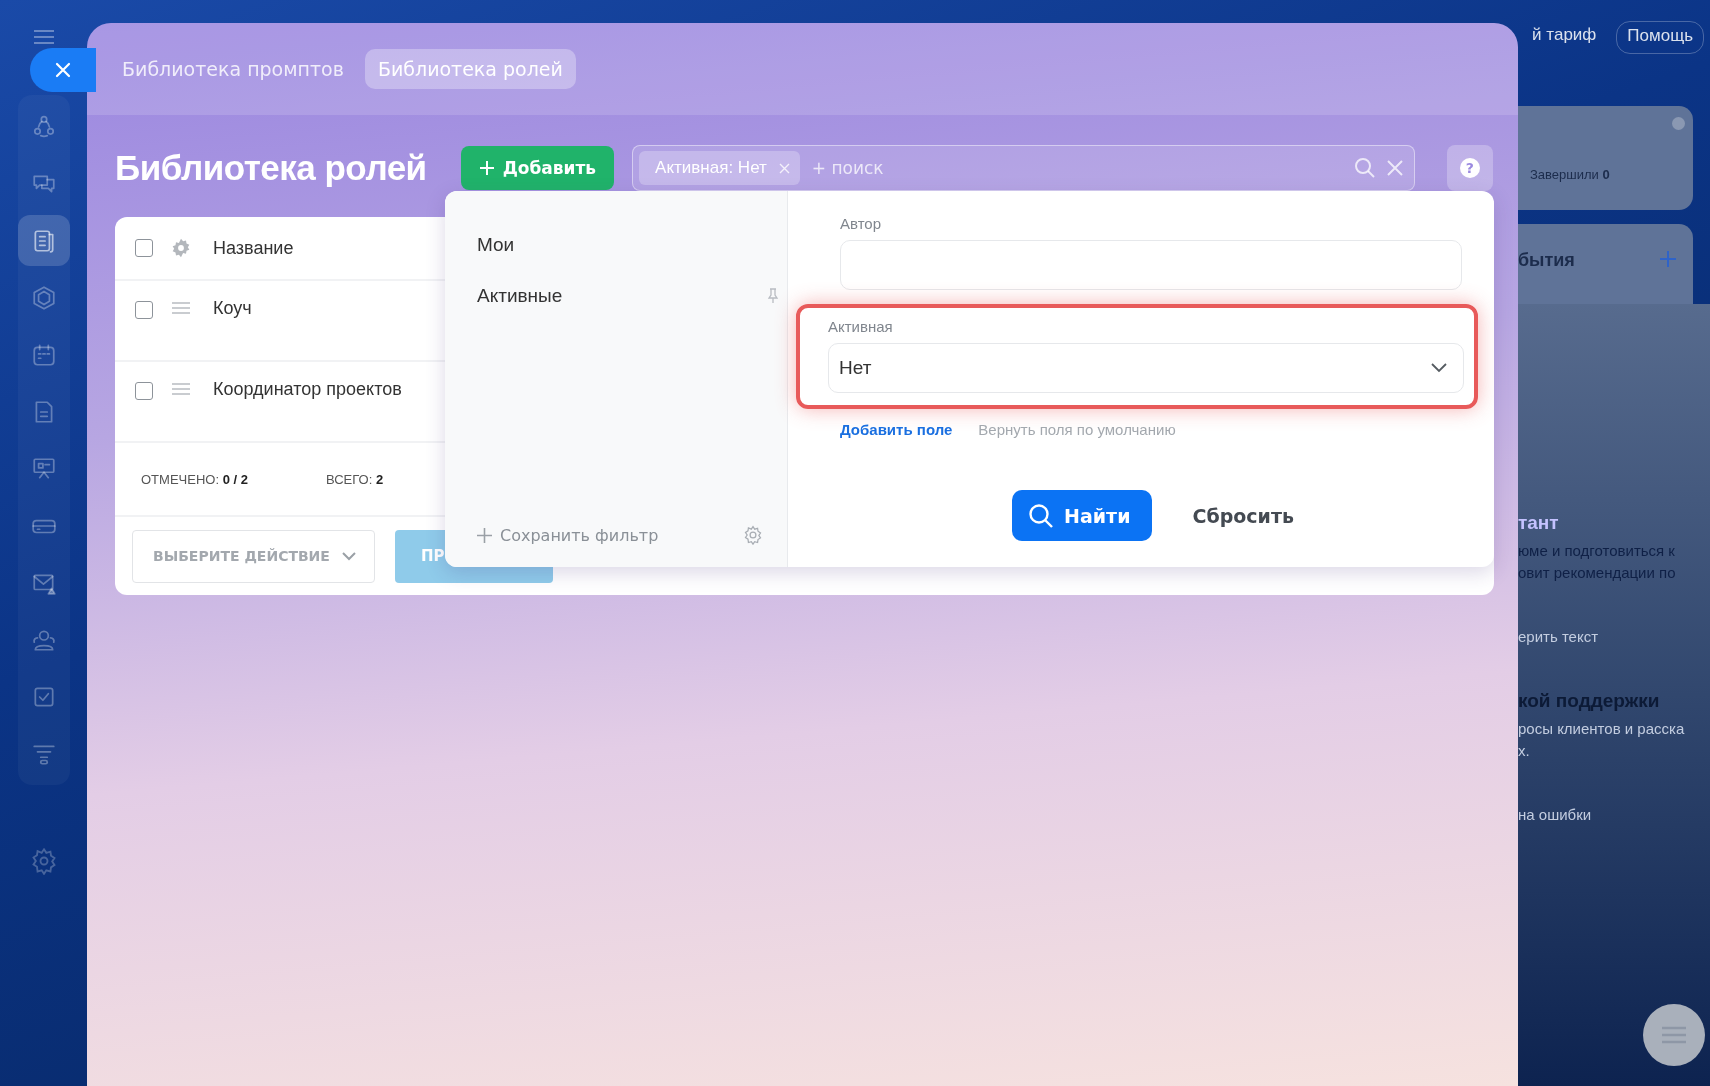 This screenshot has width=1710, height=1086. I want to click on marked-count: ОТМЕЧЕНО: 0 / 2, so click(194, 479).